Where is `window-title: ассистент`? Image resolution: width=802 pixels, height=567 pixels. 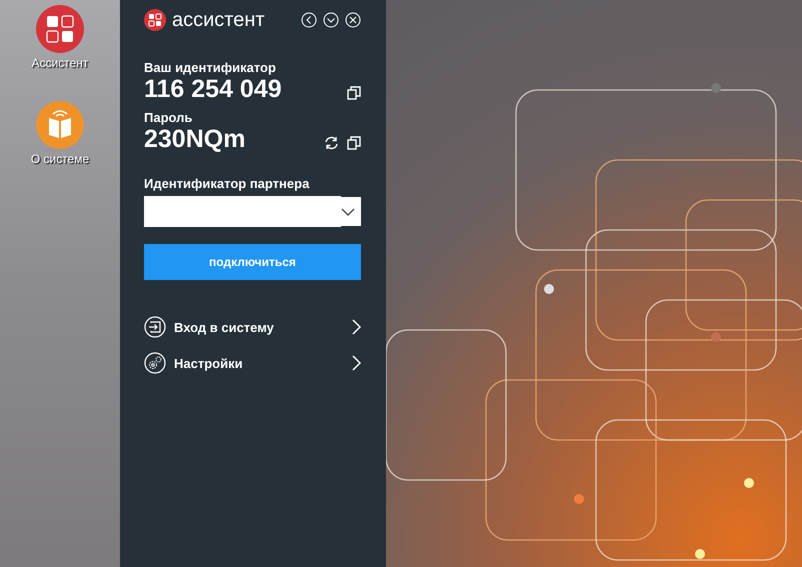
window-title: ассистент is located at coordinates (219, 20).